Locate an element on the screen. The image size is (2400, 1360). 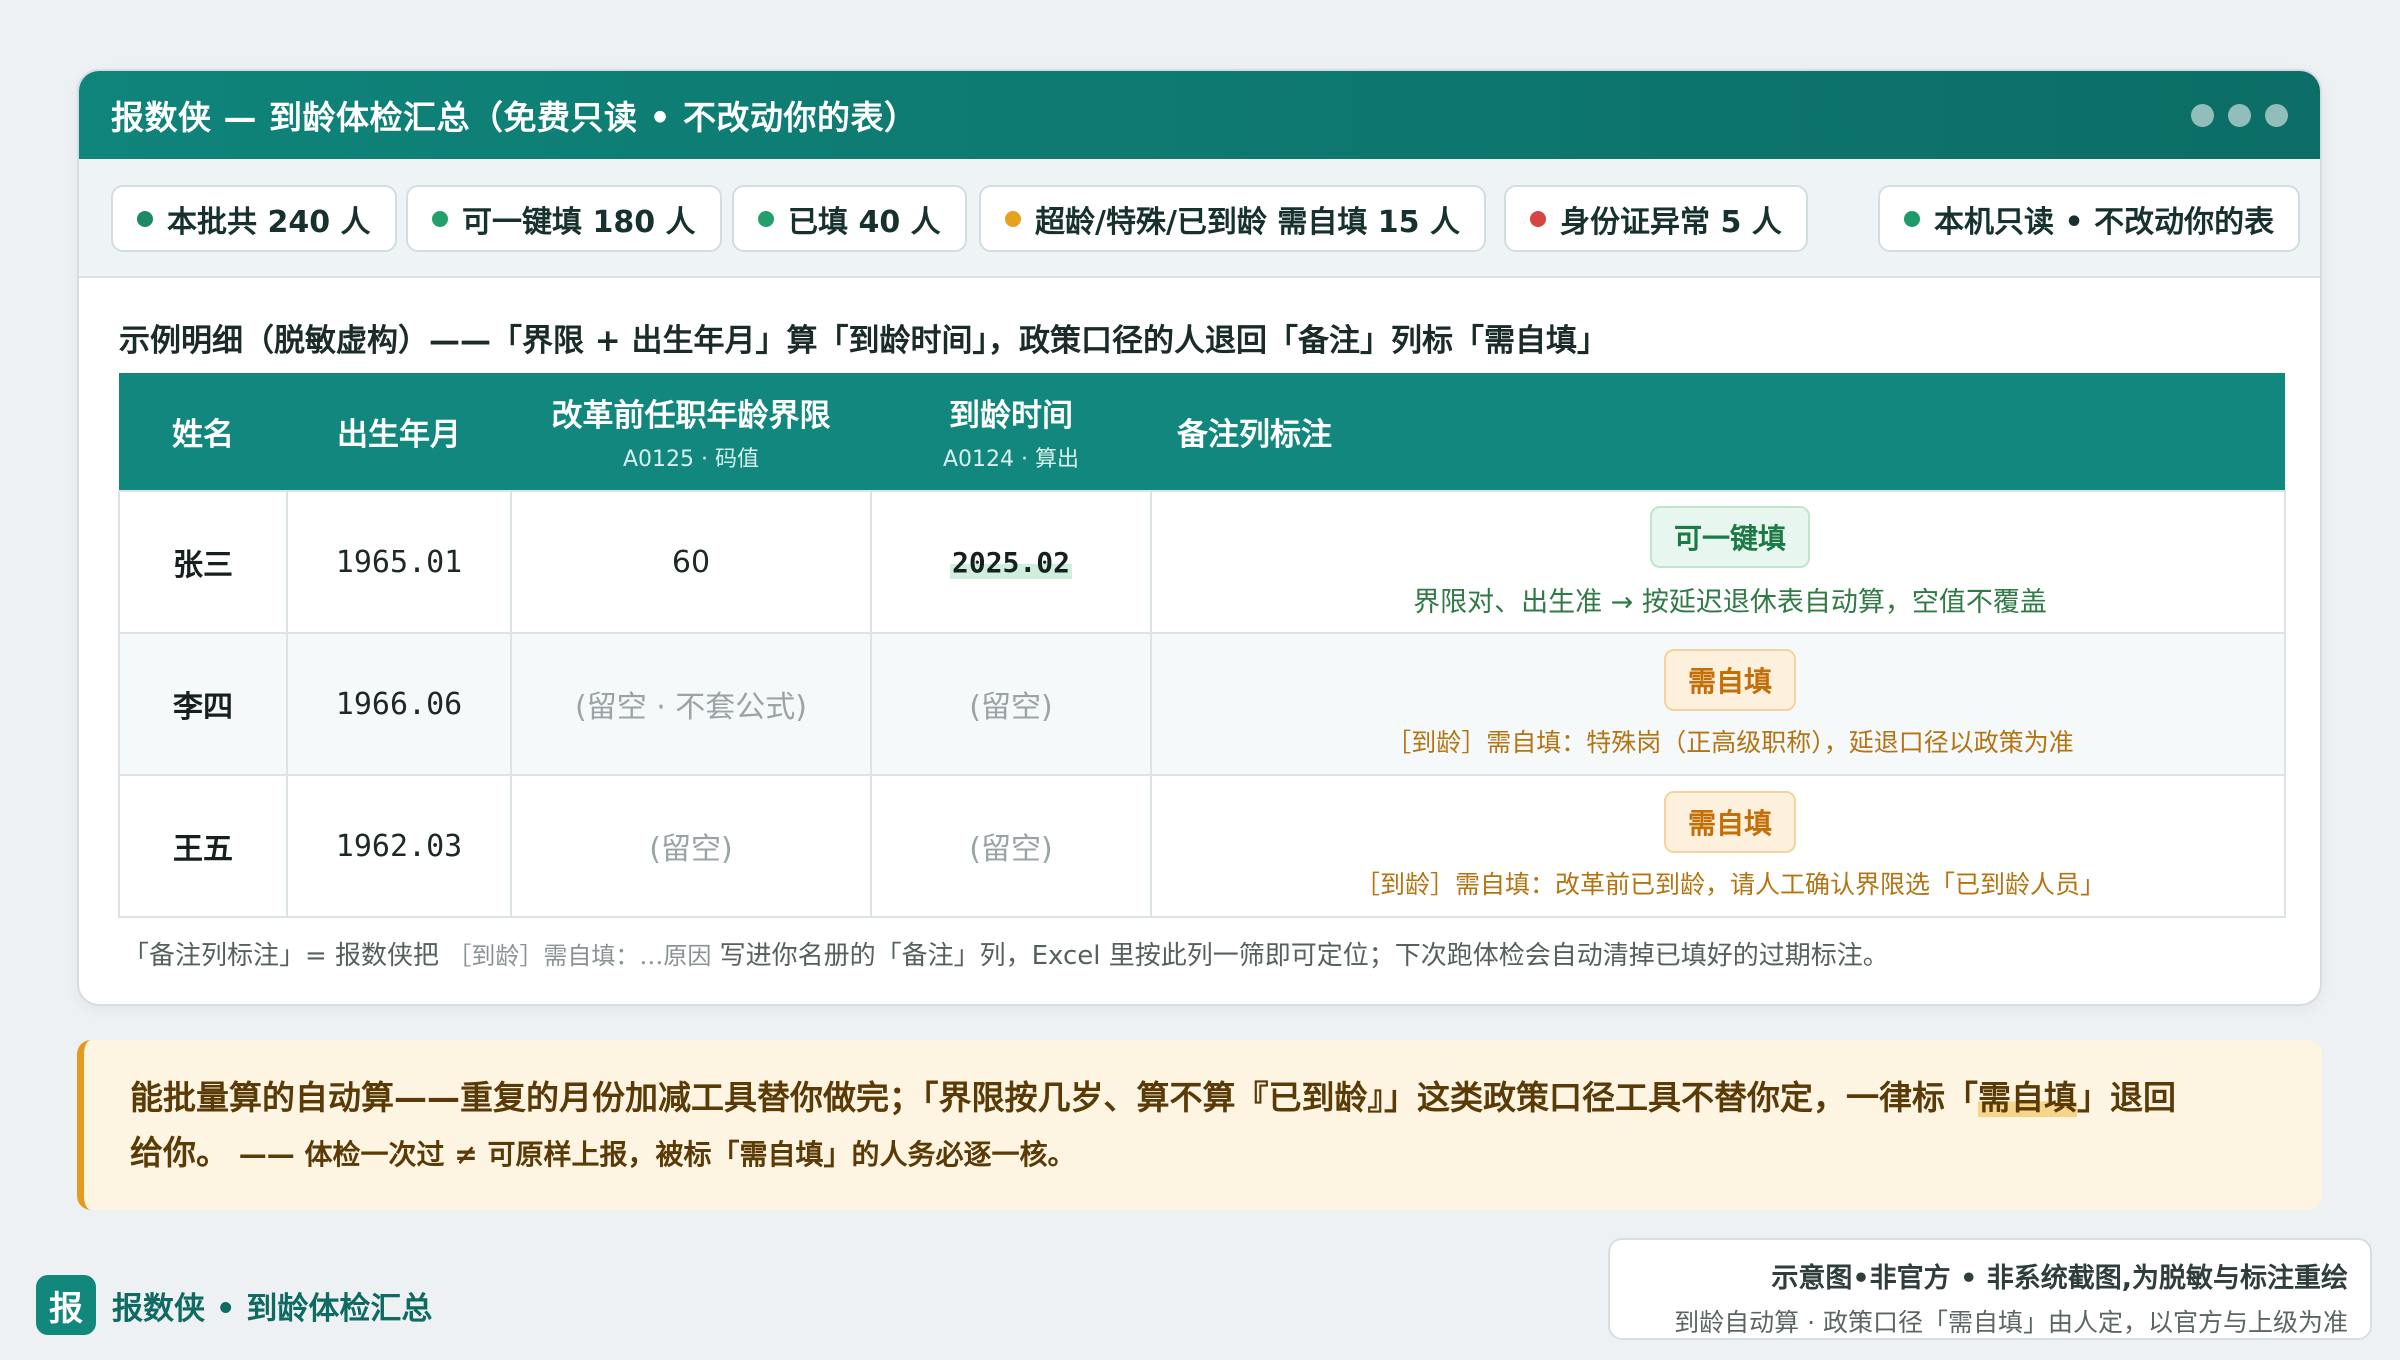
stat-chip-filled: 已填 40 人 is located at coordinates (849, 218).